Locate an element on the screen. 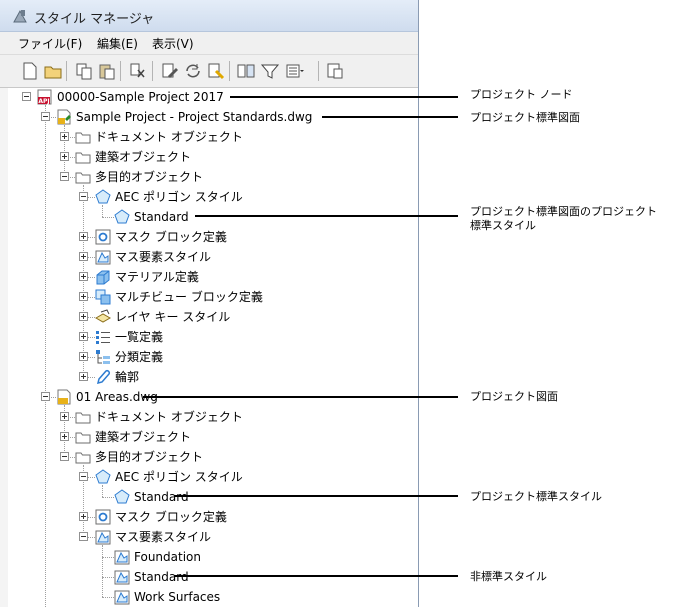 The height and width of the screenshot is (611, 674). tree-node: レイヤ キー スタイル is located at coordinates (209, 317).